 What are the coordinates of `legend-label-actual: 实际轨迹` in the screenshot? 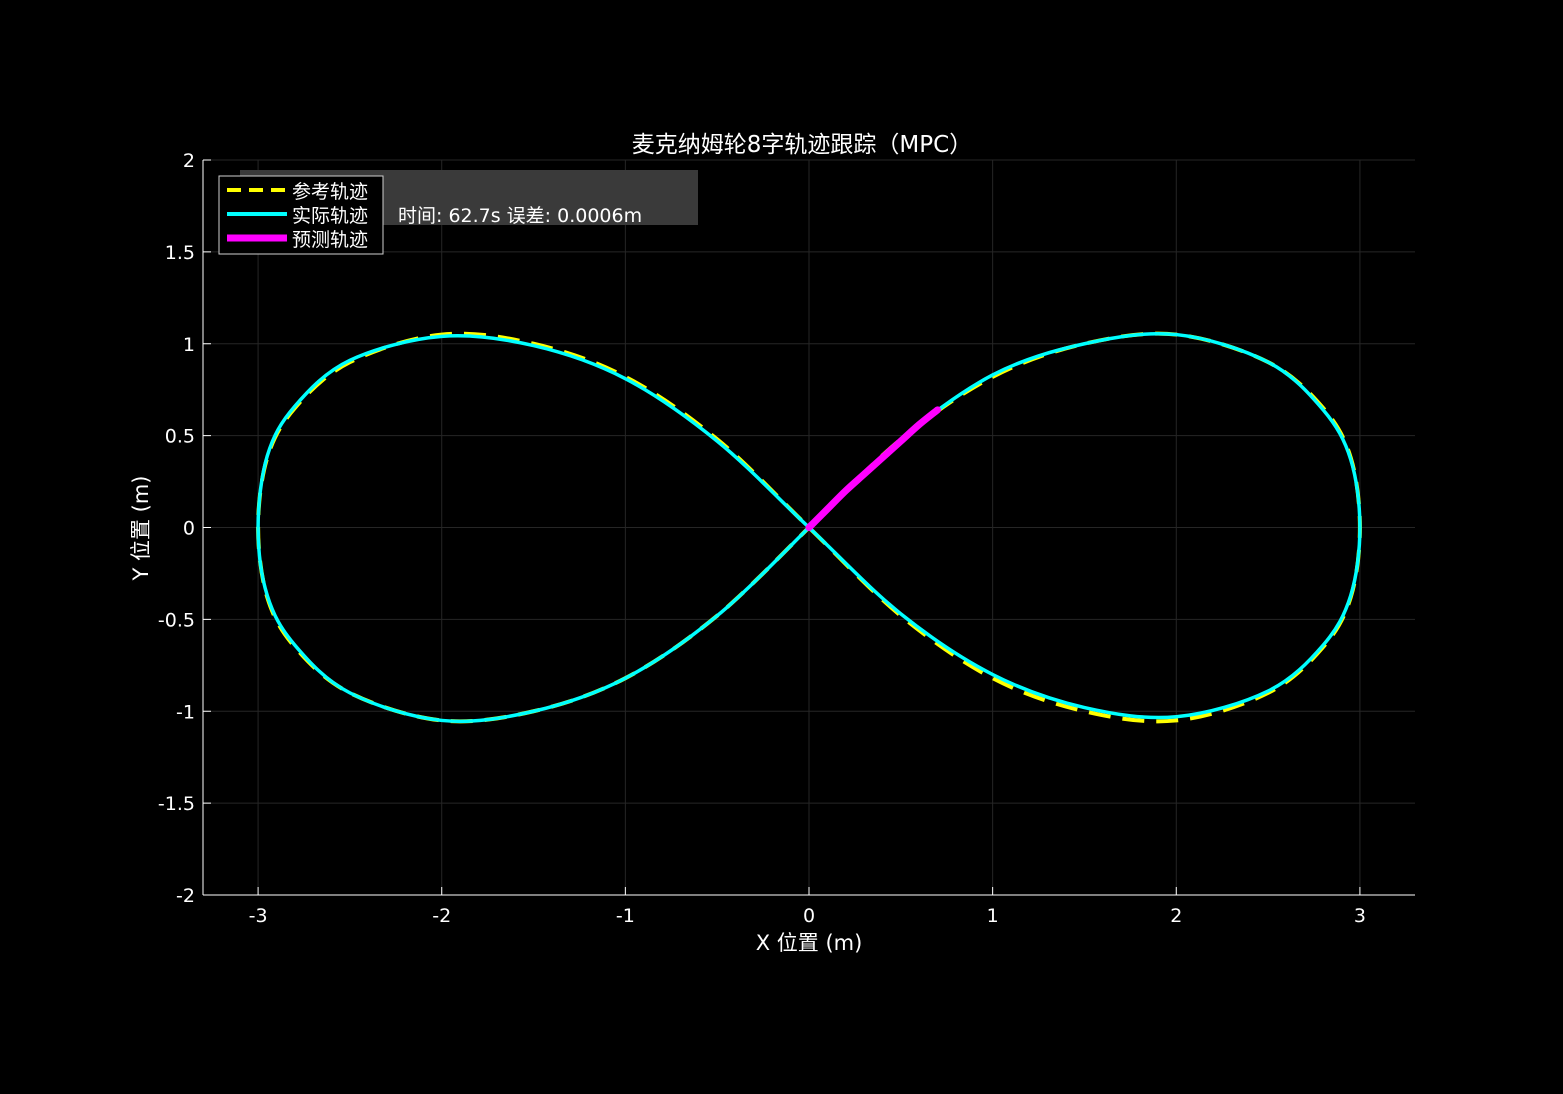 It's located at (330, 216).